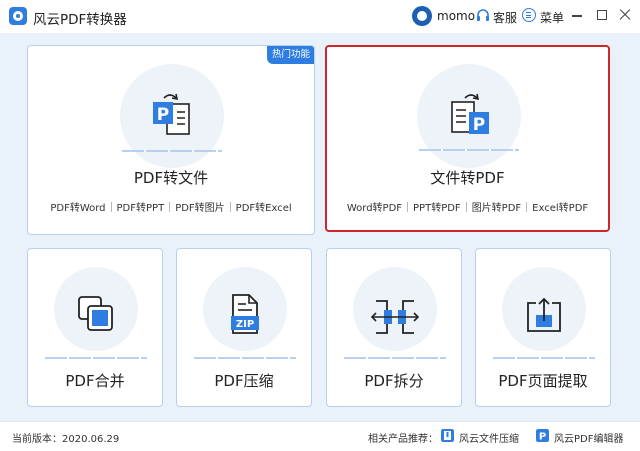  I want to click on customer-service-button: 客服, so click(505, 17).